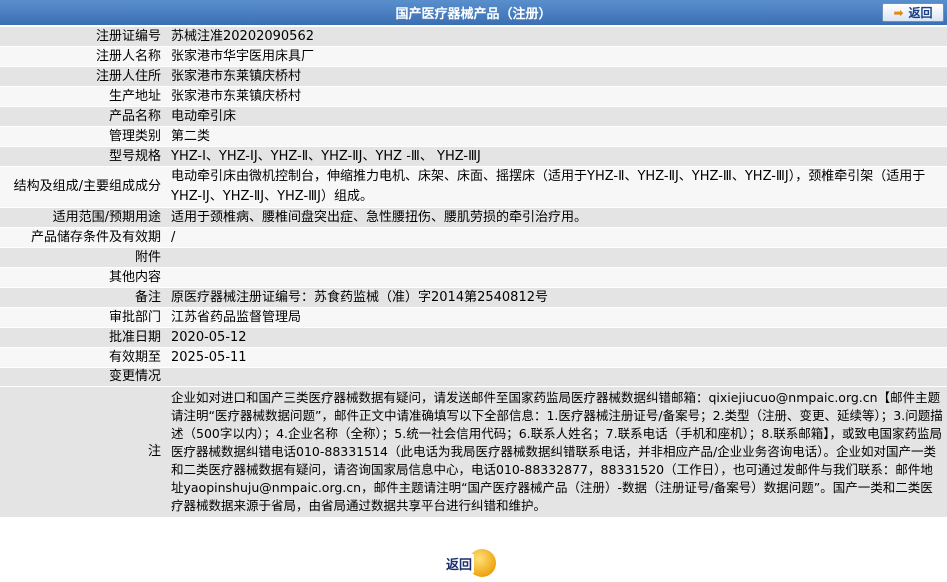 The width and height of the screenshot is (947, 582). What do you see at coordinates (83, 317) in the screenshot?
I see `field-label: 审批部门` at bounding box center [83, 317].